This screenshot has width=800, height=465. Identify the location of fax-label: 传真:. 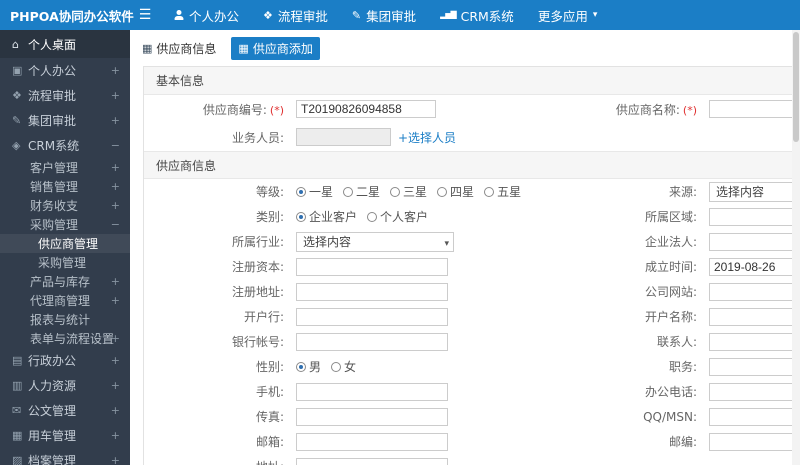
(269, 417).